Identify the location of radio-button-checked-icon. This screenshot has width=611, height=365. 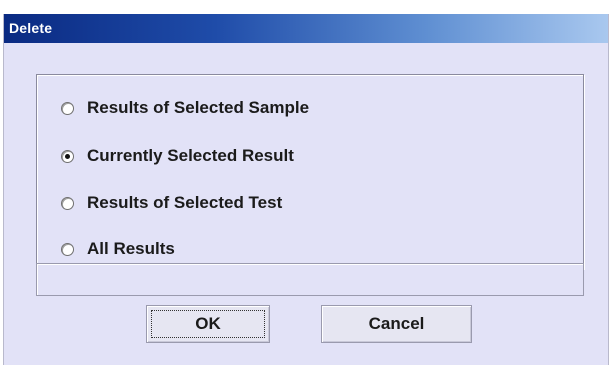
(67, 156).